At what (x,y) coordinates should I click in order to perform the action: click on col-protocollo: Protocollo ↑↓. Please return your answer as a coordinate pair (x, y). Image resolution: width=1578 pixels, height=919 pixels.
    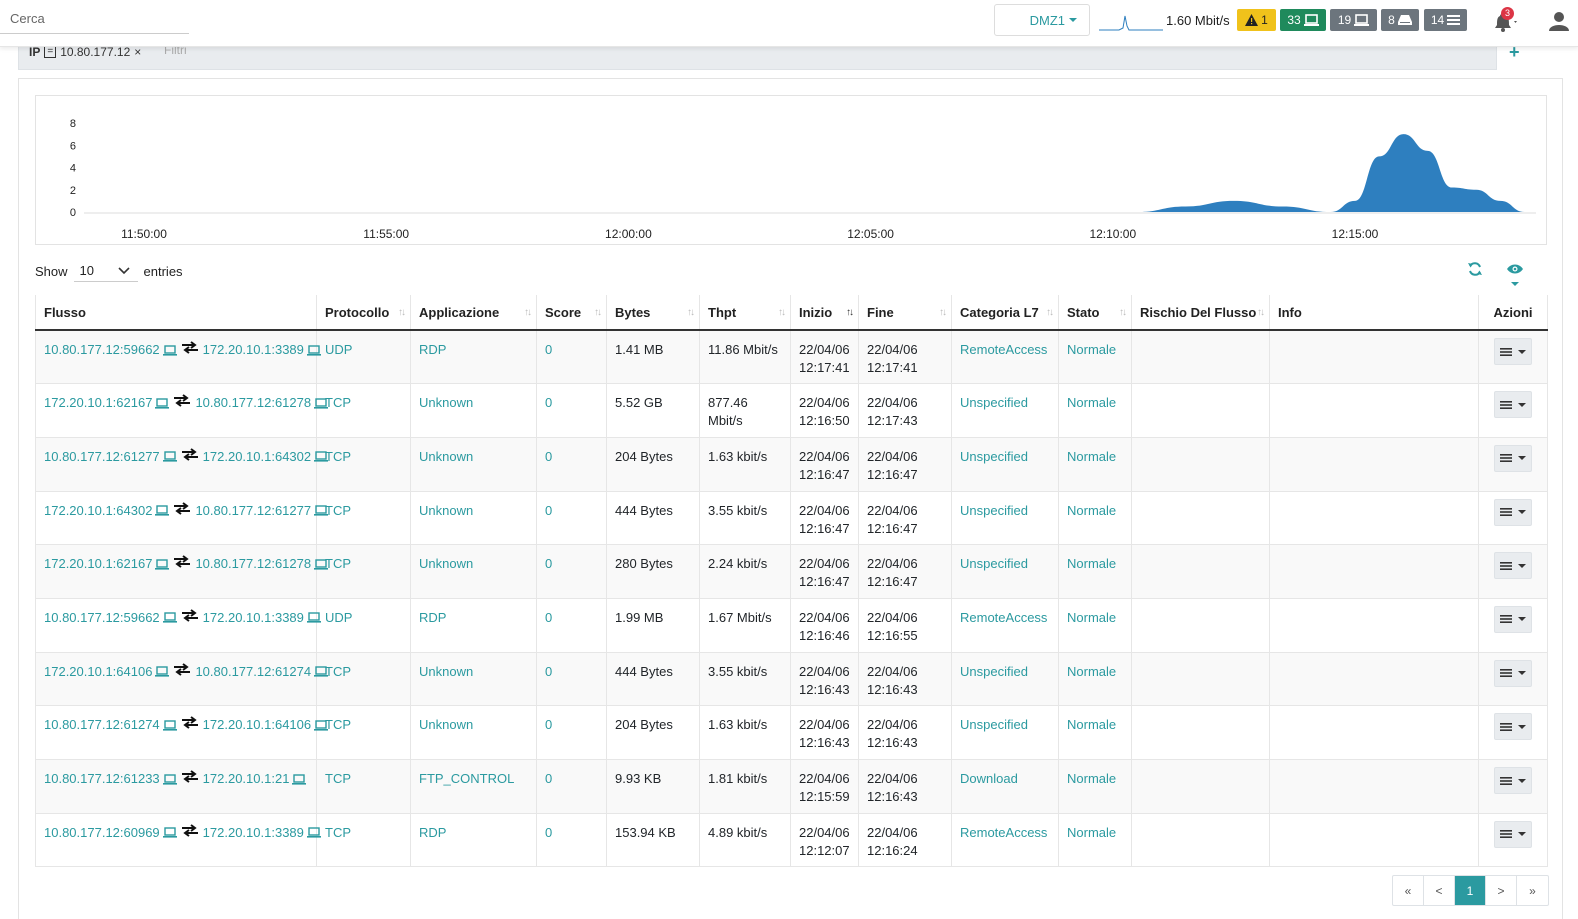
    Looking at the image, I should click on (363, 313).